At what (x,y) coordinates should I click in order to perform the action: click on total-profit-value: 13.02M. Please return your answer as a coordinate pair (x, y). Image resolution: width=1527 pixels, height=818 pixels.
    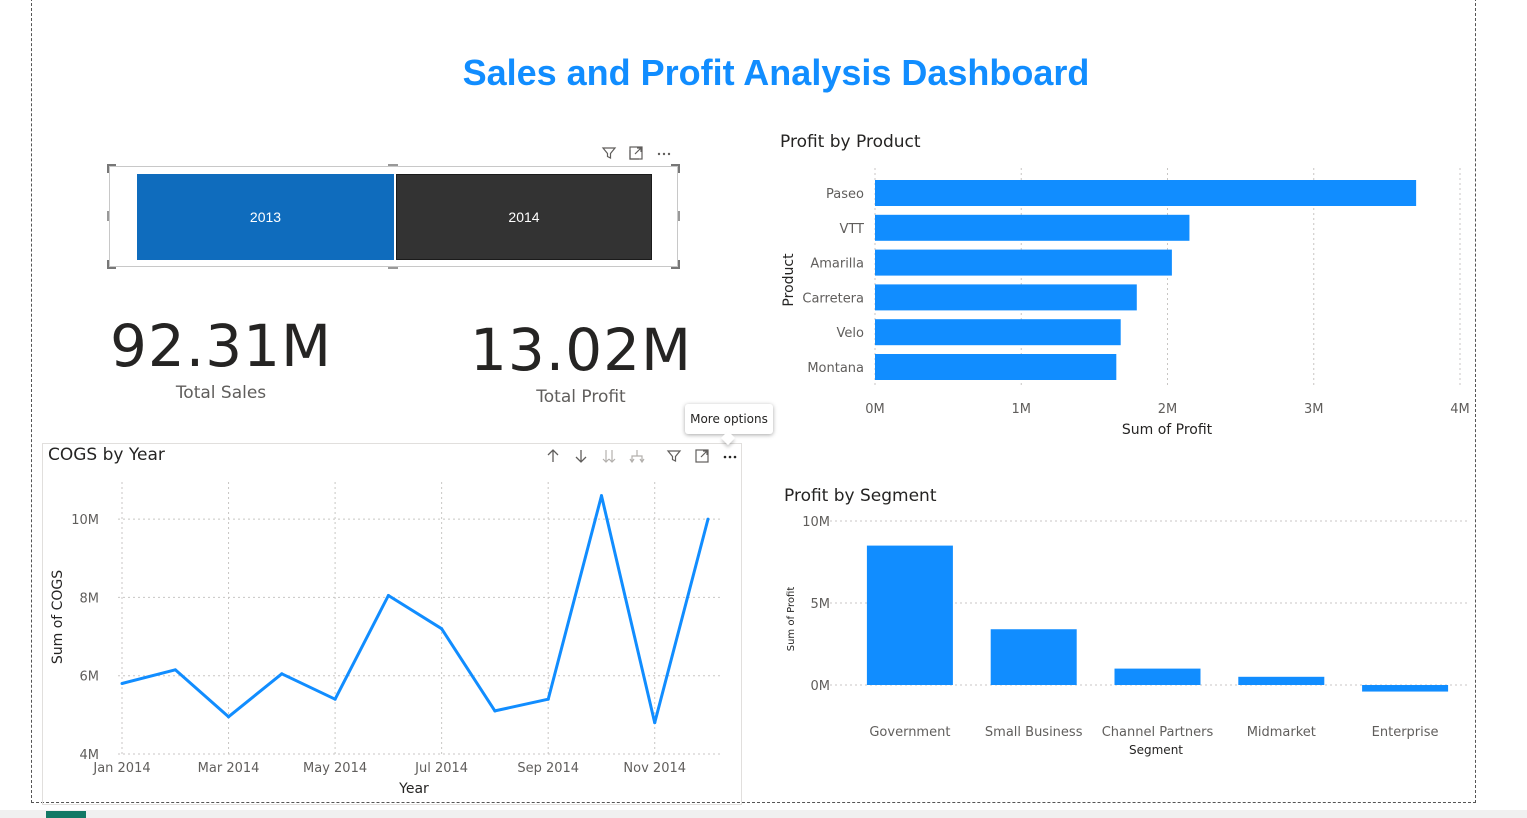
    Looking at the image, I should click on (581, 350).